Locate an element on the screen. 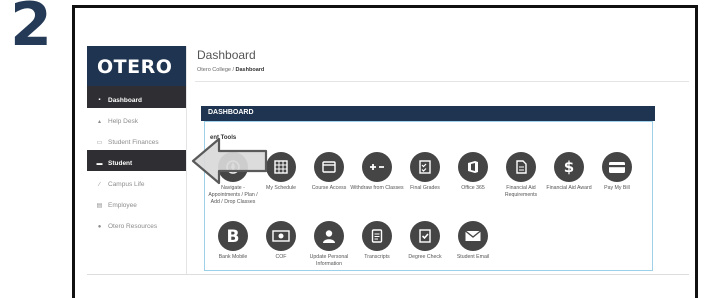  sidebar-item-label: Help Desk is located at coordinates (123, 121).